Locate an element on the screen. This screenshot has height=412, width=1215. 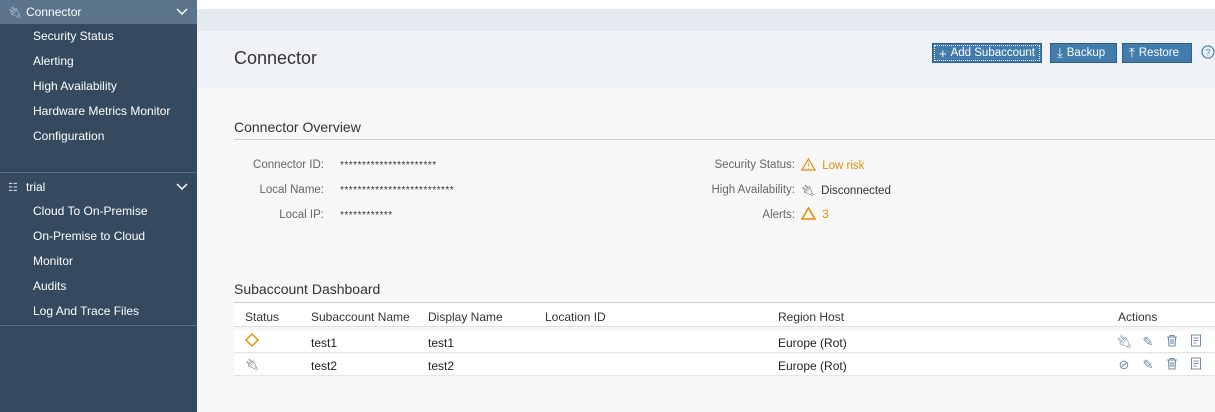
connector-overview-title: Connector Overview is located at coordinates (297, 127).